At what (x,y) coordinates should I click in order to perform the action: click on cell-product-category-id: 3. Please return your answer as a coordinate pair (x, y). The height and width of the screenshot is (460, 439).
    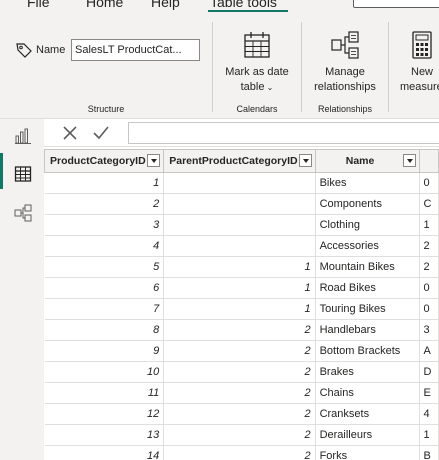
    Looking at the image, I should click on (104, 225).